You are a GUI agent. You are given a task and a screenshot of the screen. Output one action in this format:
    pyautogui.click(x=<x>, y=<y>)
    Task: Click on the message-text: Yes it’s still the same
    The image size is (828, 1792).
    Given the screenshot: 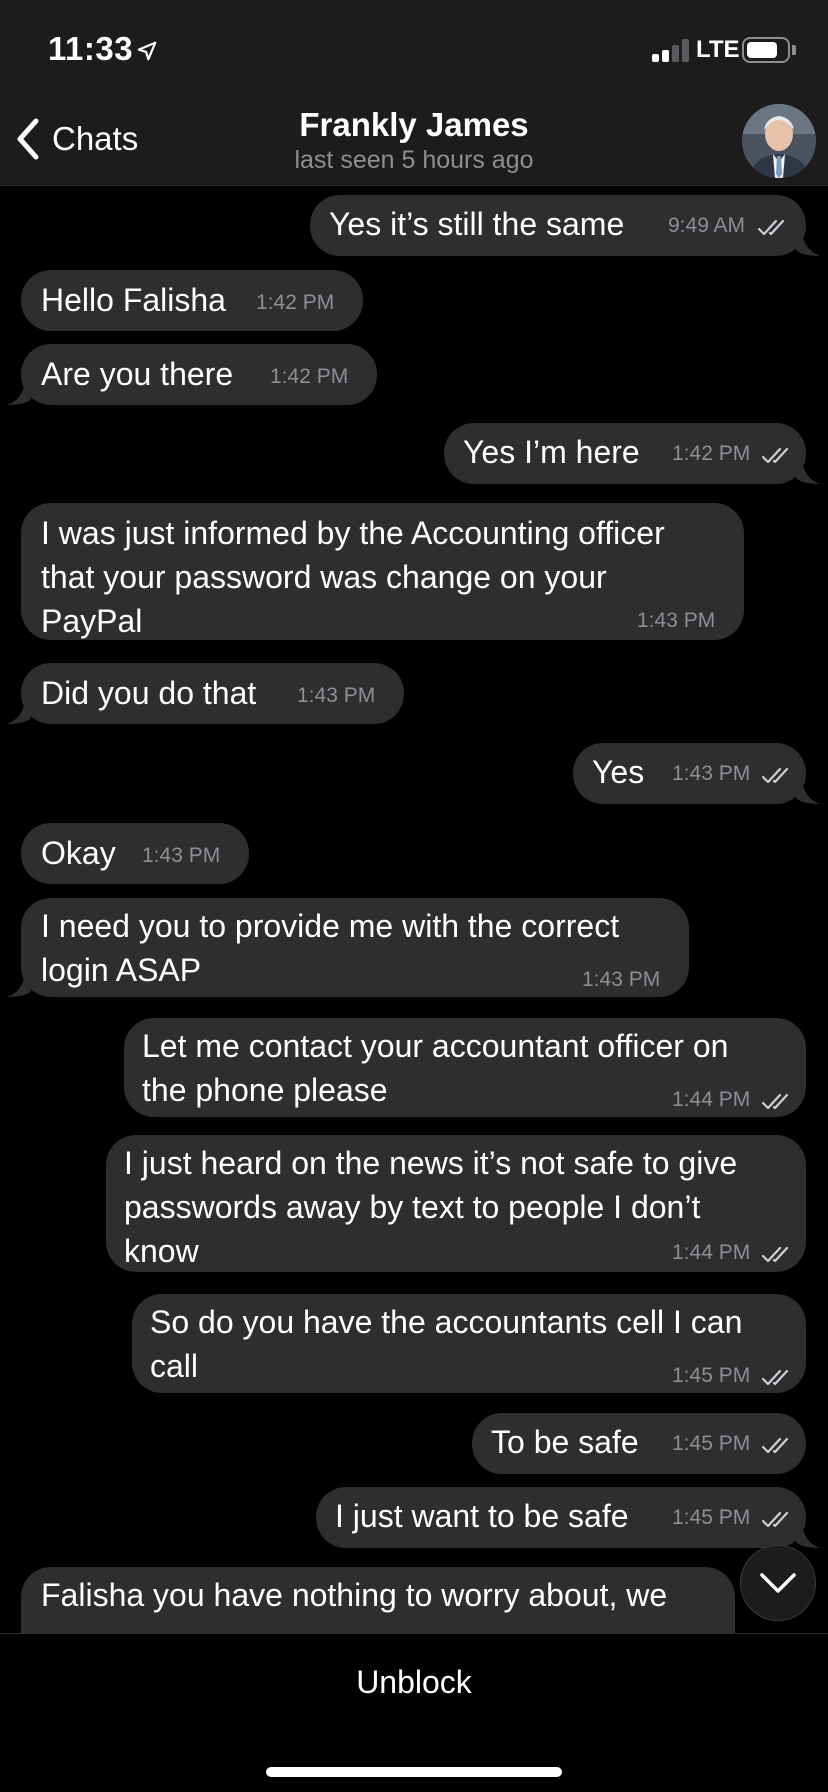 What is the action you would take?
    pyautogui.click(x=477, y=224)
    